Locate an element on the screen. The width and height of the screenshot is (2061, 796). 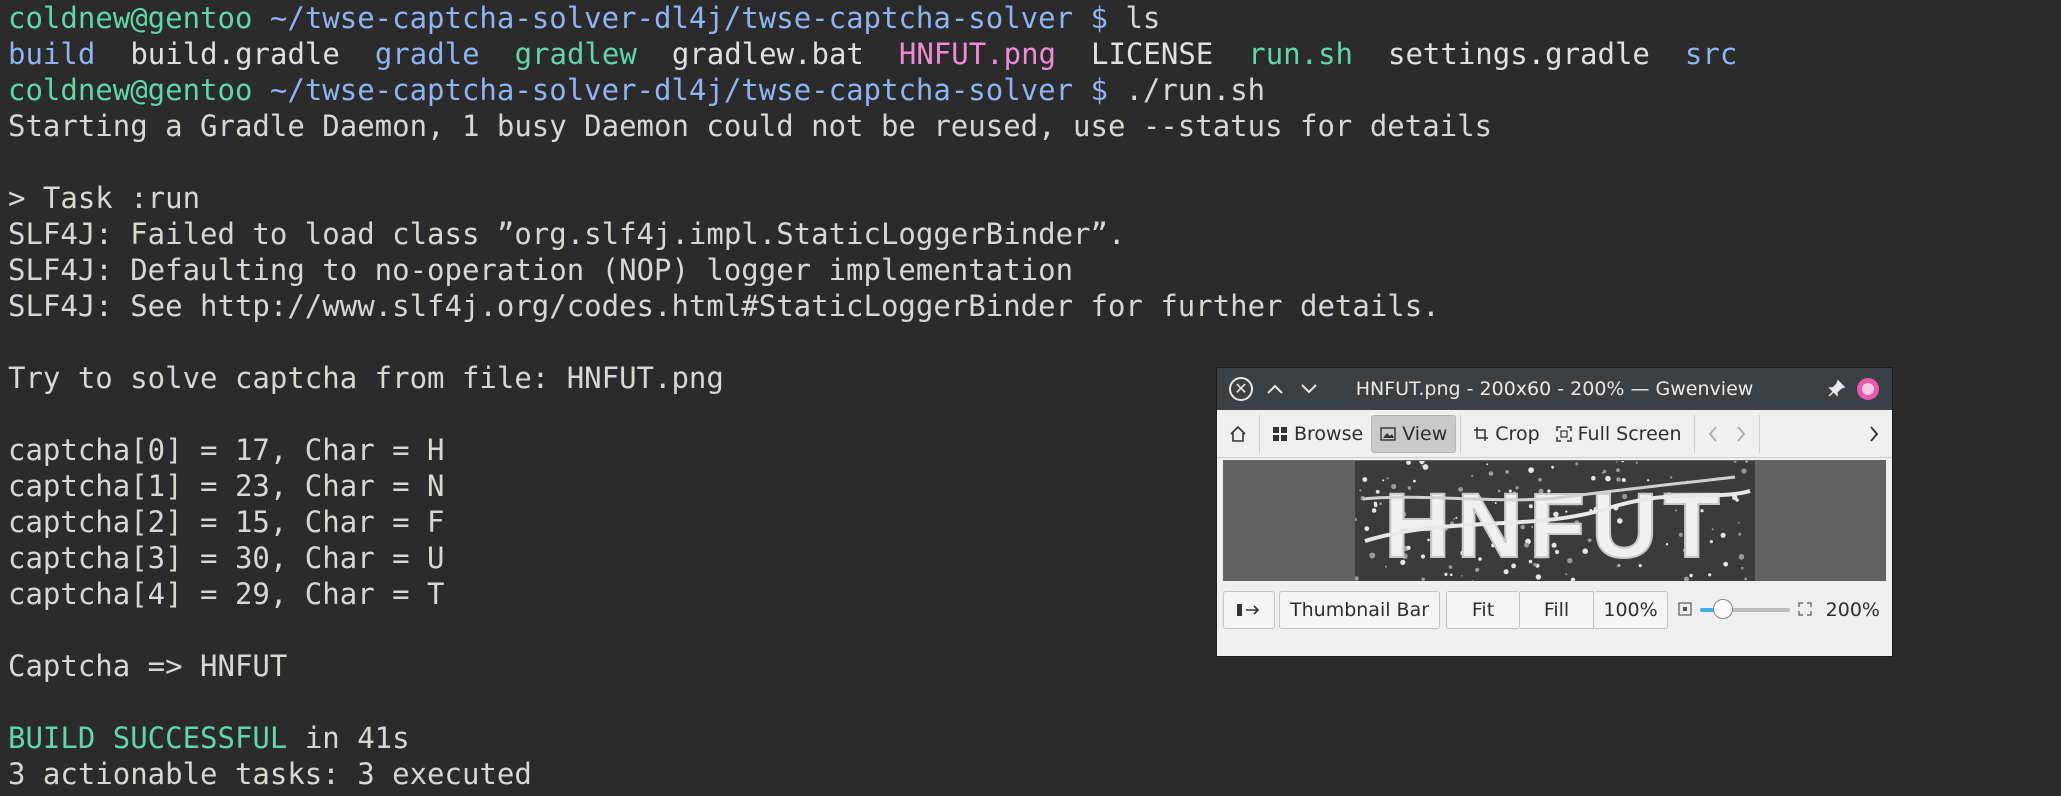
zoom-in-button is located at coordinates (1805, 610).